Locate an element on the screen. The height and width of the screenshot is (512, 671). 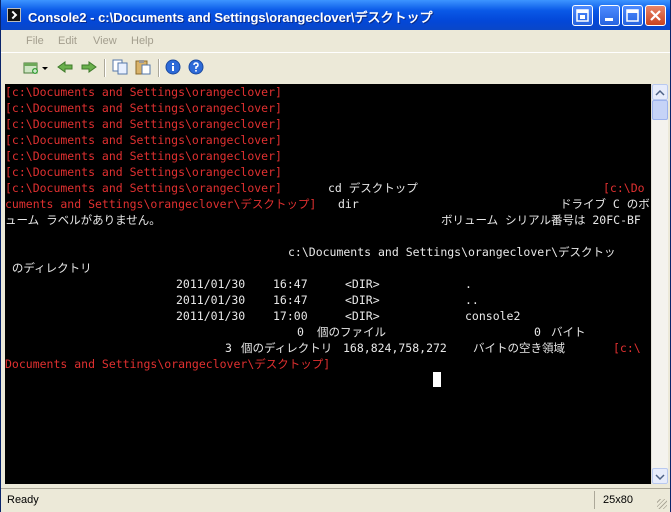
toolbar is located at coordinates (335, 67).